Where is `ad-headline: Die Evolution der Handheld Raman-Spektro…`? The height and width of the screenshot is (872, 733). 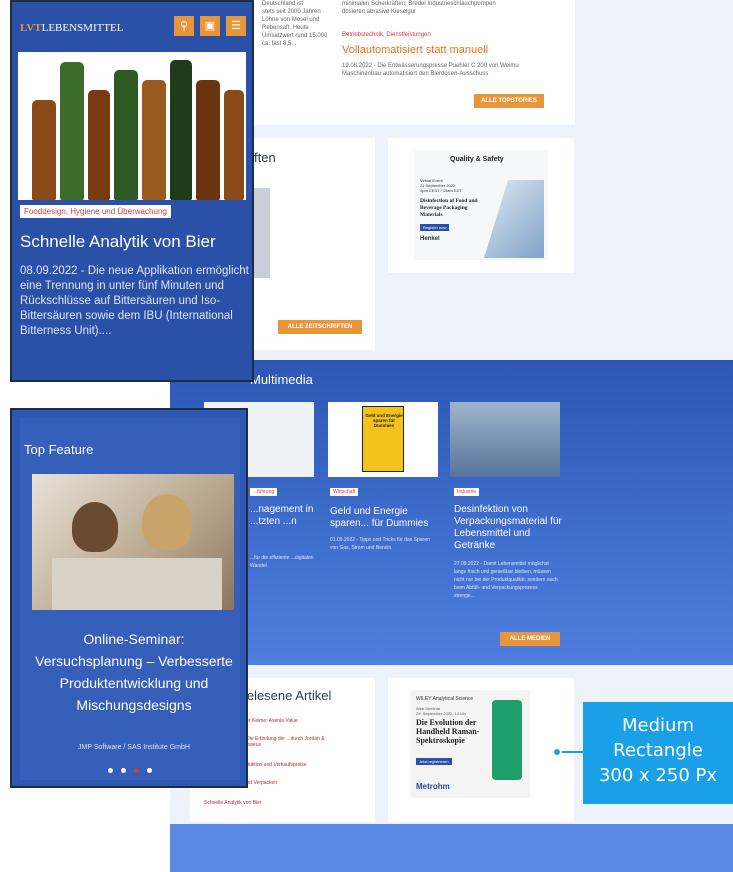 ad-headline: Die Evolution der Handheld Raman-Spektro… is located at coordinates (448, 731).